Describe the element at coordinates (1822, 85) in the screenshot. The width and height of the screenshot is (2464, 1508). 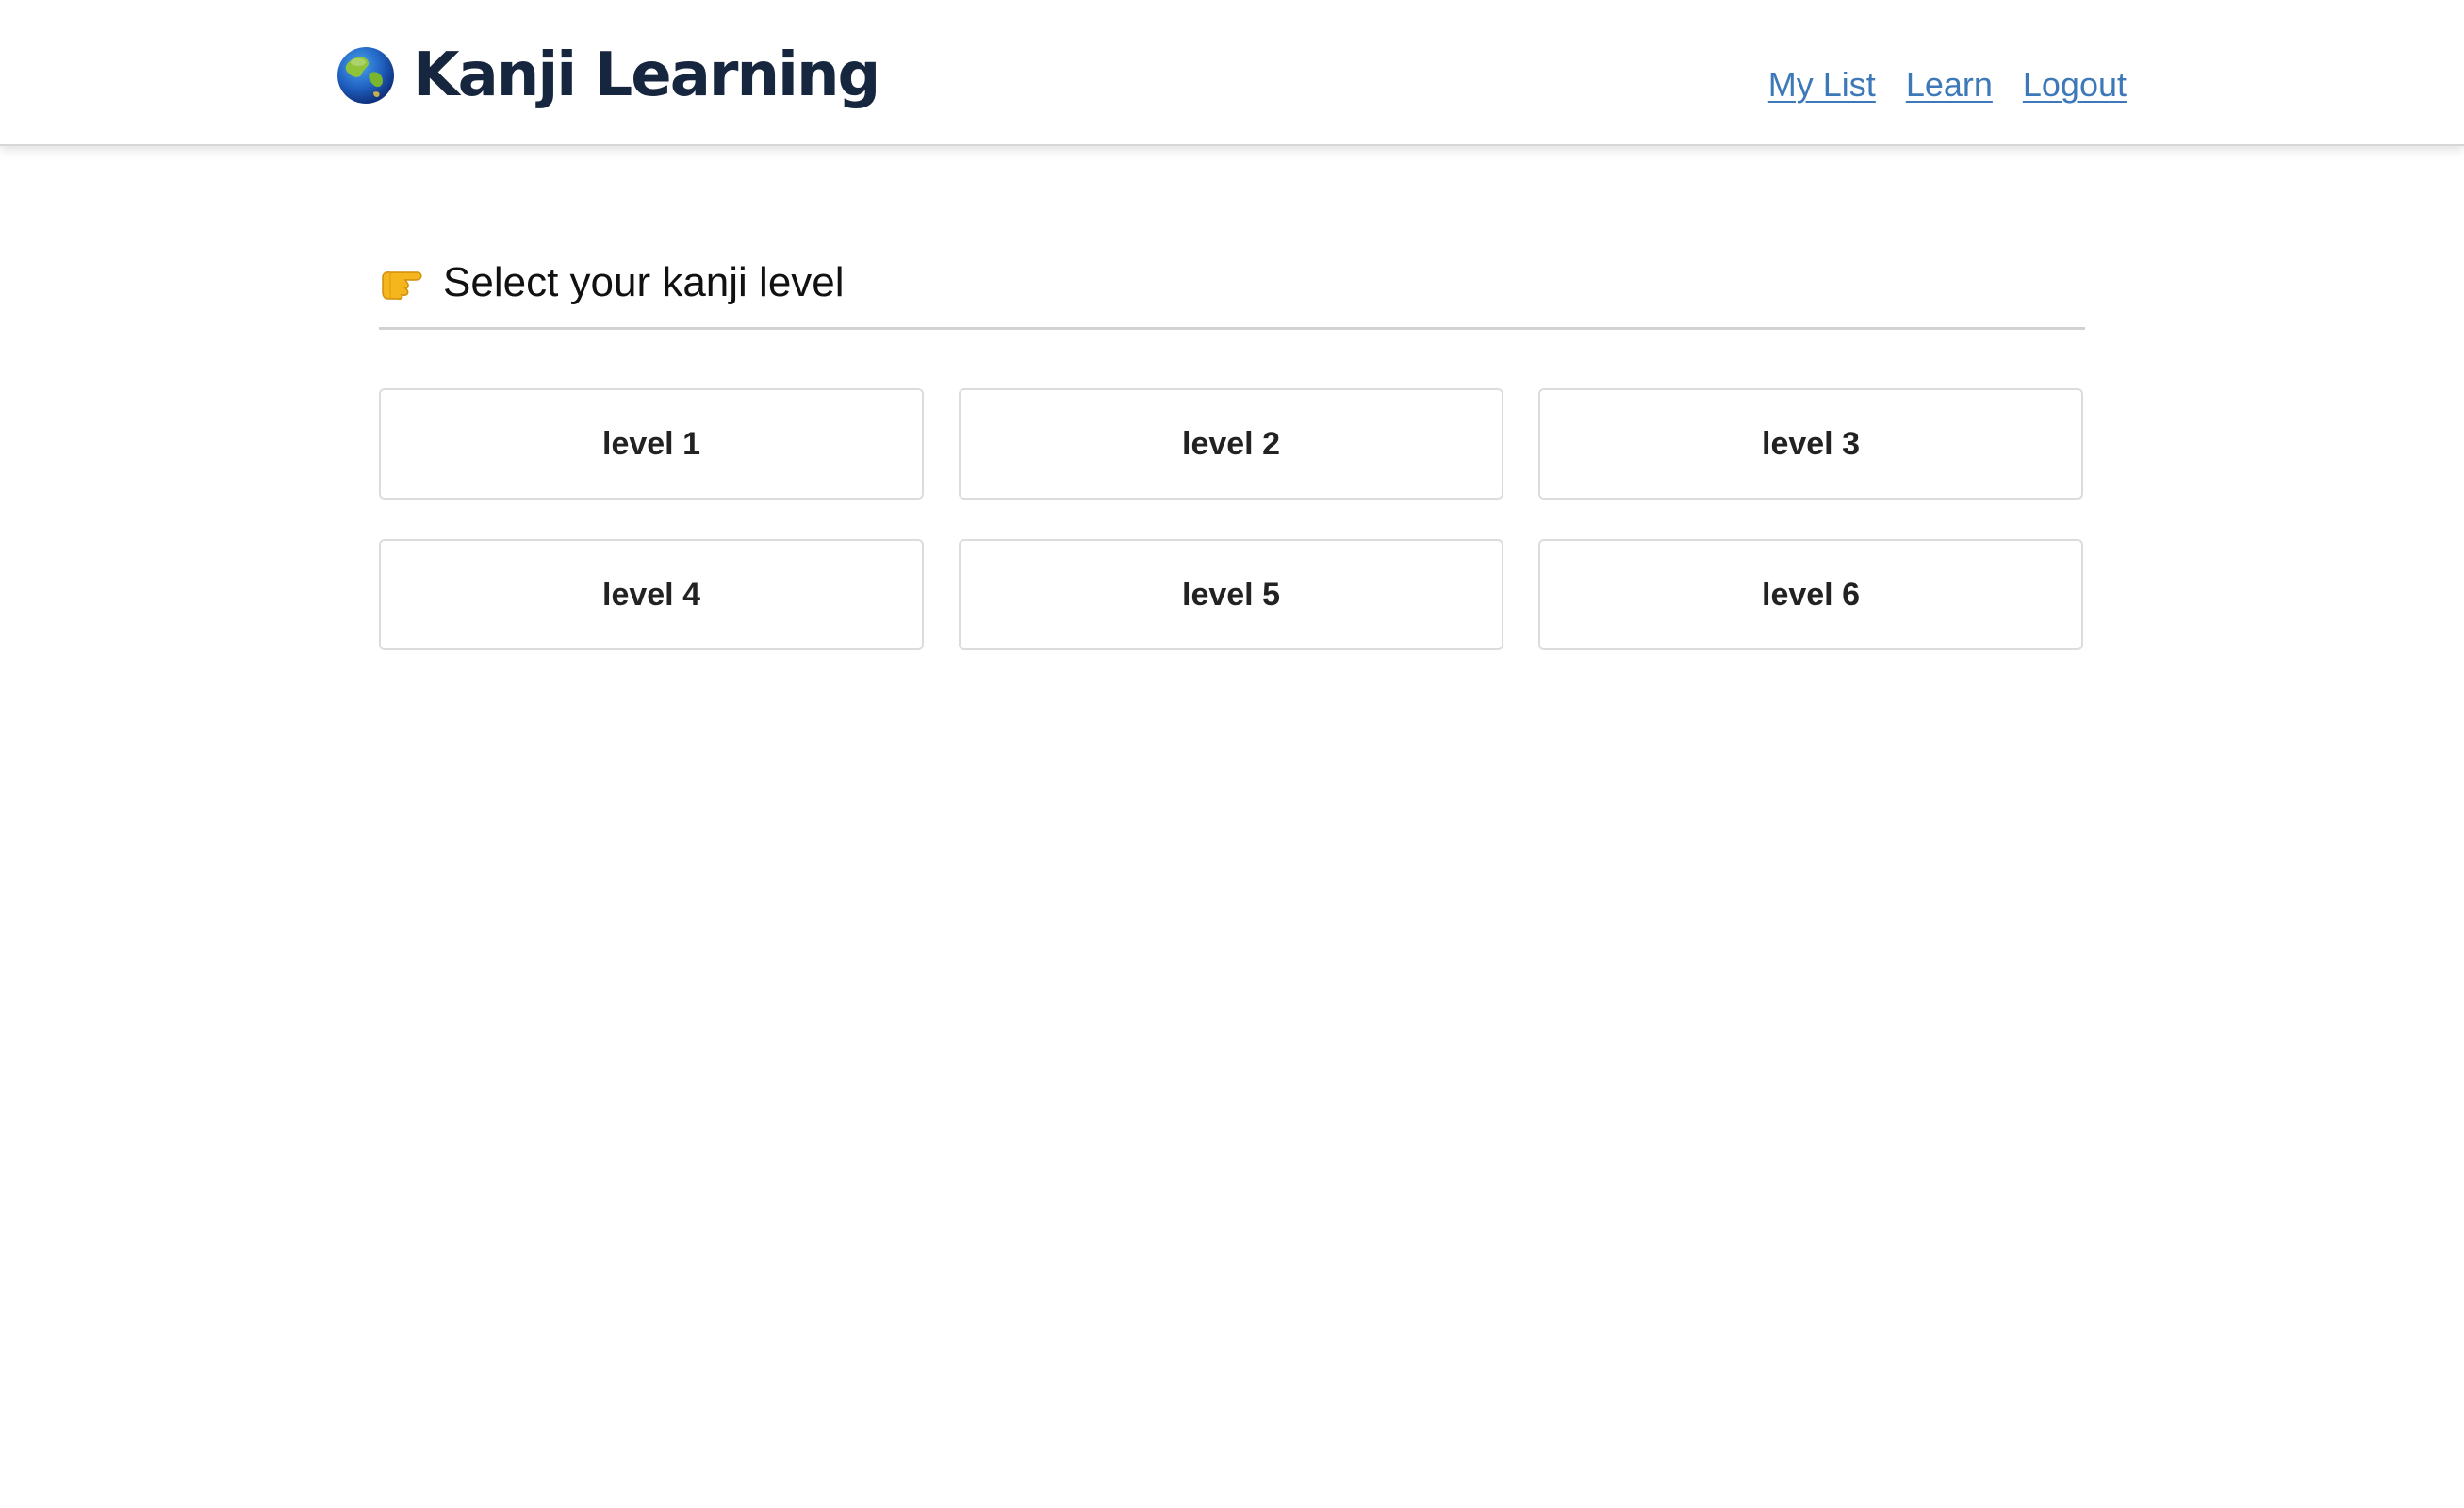
I see `nav-link-my-list: My List` at that location.